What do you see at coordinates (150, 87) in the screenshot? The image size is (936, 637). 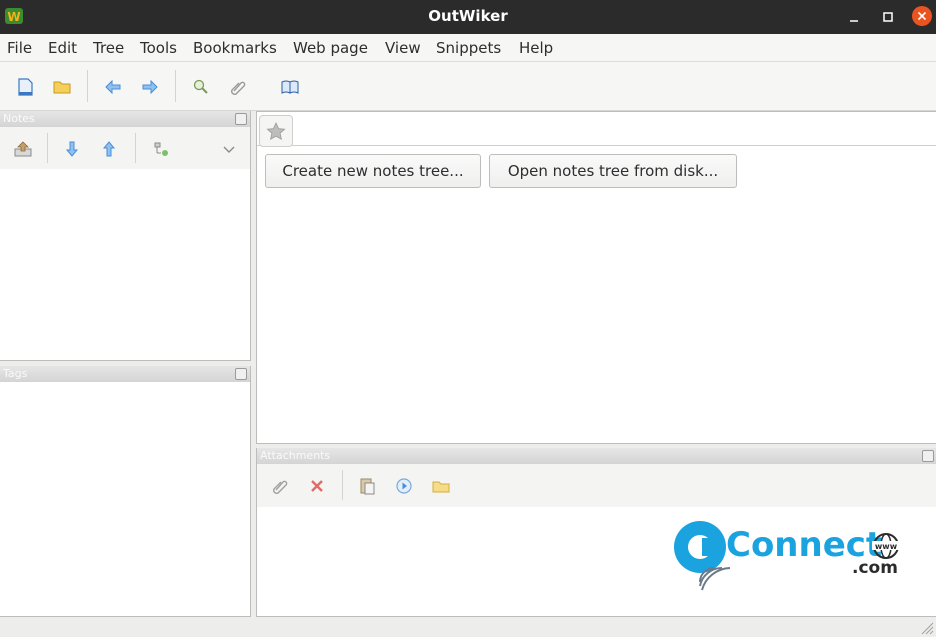 I see `forward-arrow-icon` at bounding box center [150, 87].